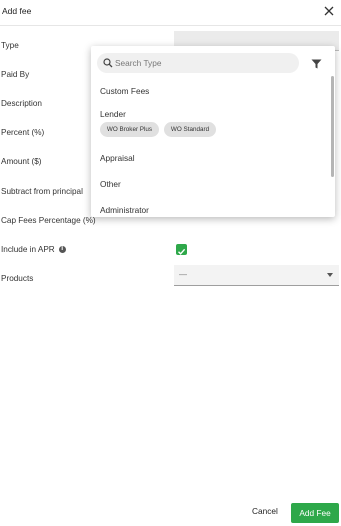 The image size is (341, 526). Describe the element at coordinates (21, 103) in the screenshot. I see `description-label: Description` at that location.